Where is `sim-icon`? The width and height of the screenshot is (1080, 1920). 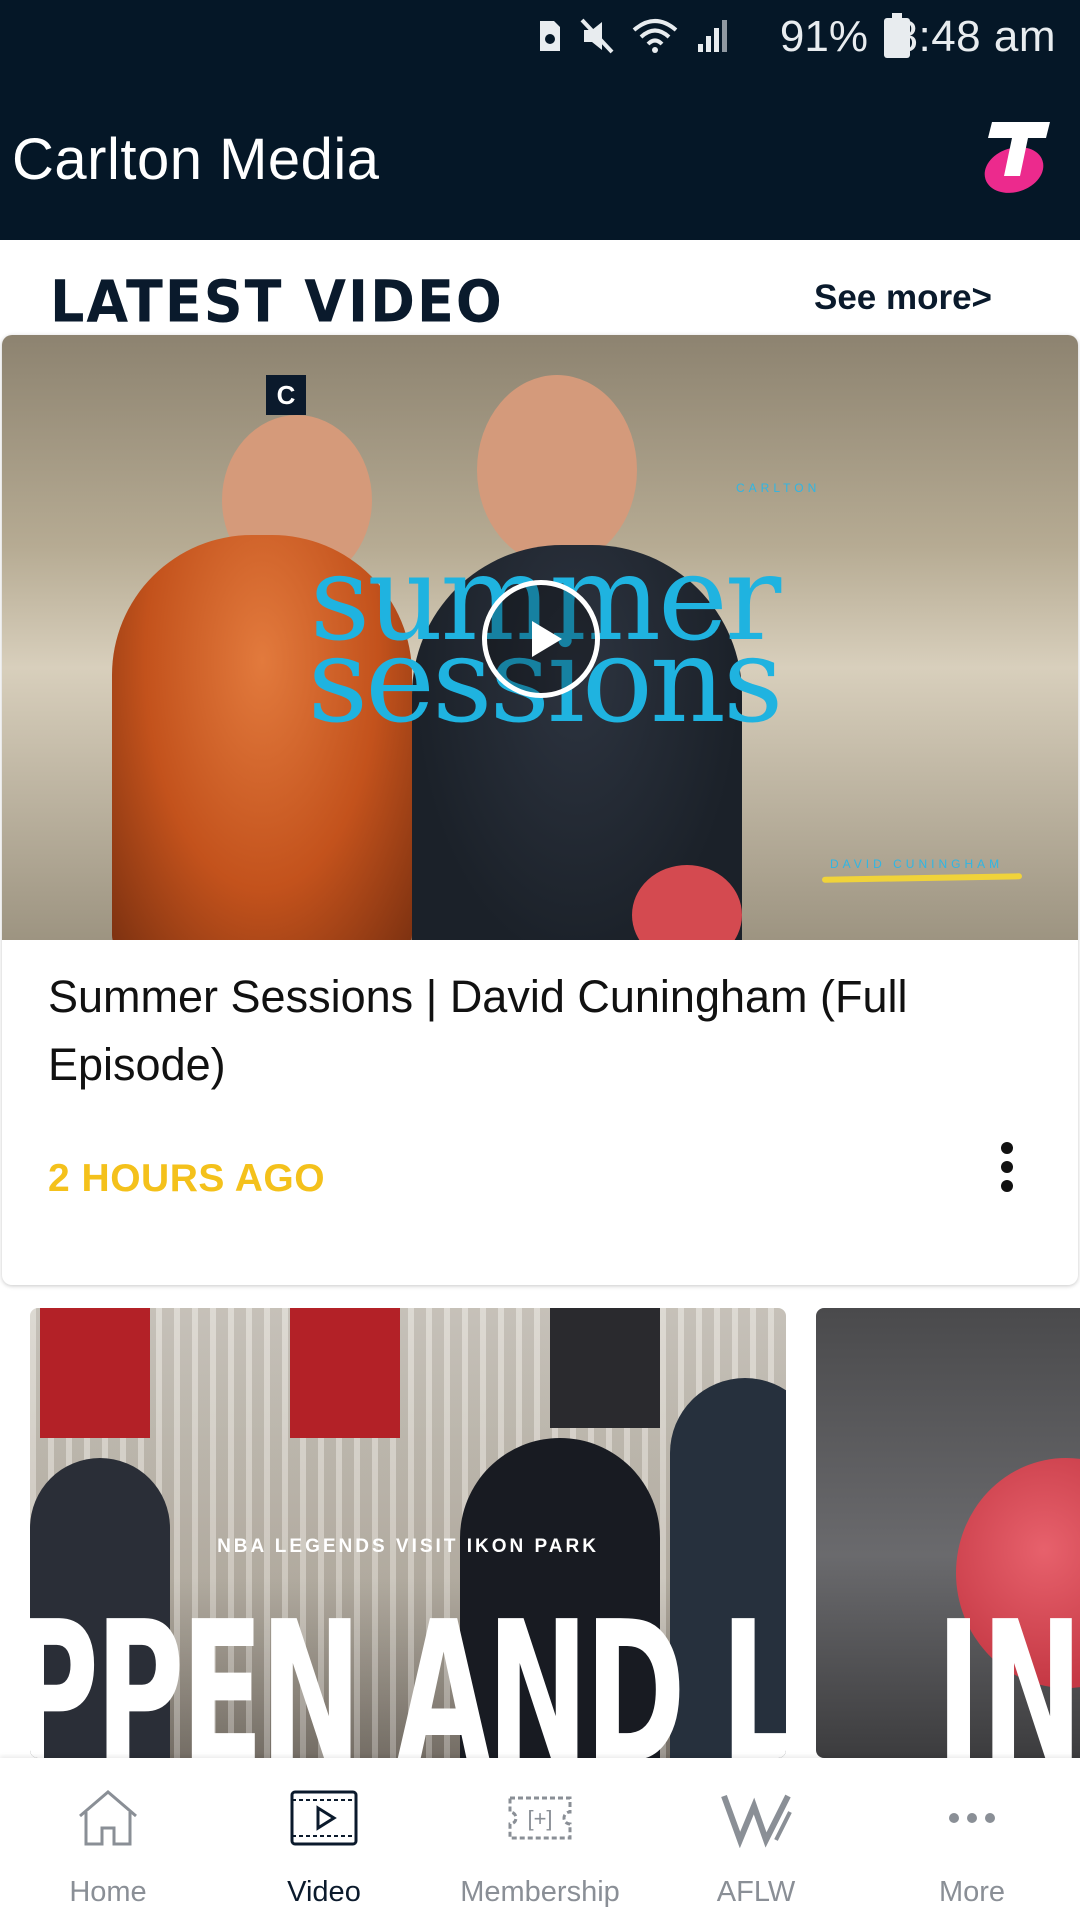 sim-icon is located at coordinates (550, 38).